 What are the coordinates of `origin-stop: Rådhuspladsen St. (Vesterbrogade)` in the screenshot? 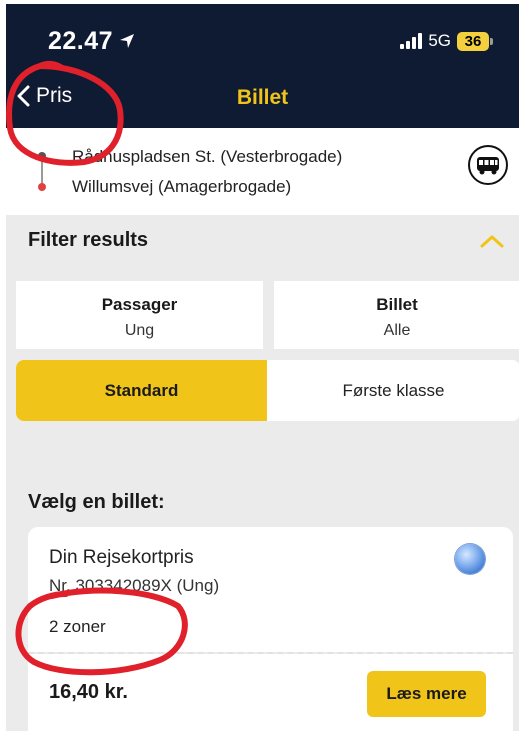 It's located at (207, 156).